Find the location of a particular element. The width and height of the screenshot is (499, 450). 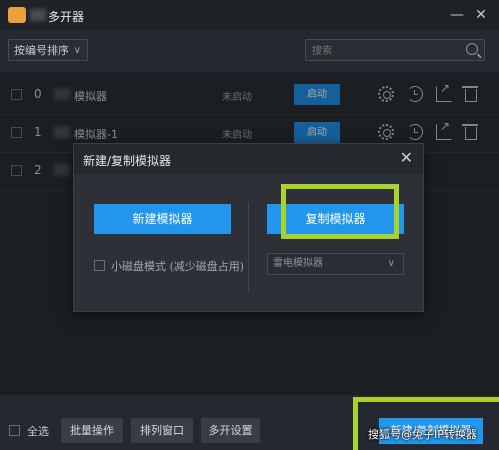

watermark-text: 搜狐号@兔子IP转换器 is located at coordinates (422, 434).